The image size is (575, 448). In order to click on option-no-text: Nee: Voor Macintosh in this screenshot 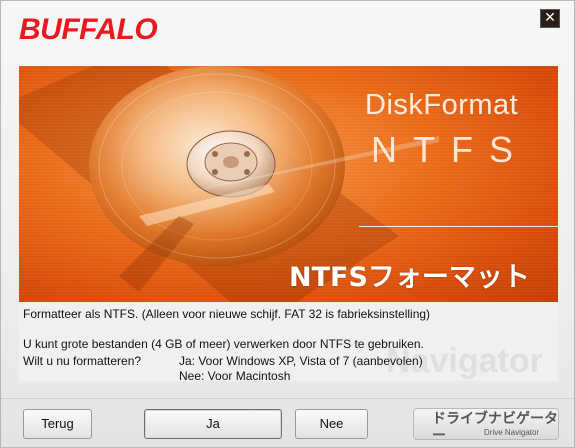, I will do `click(235, 376)`.